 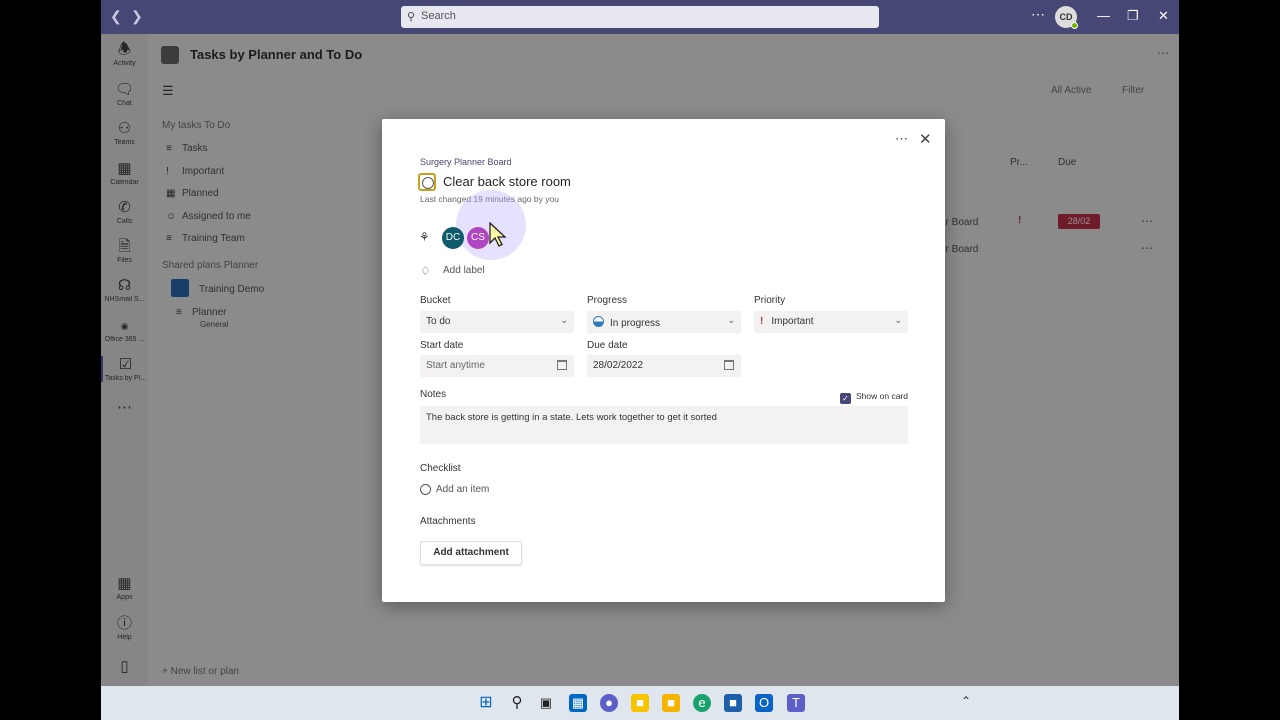 I want to click on add-attachment-button: Add attachment, so click(x=471, y=553).